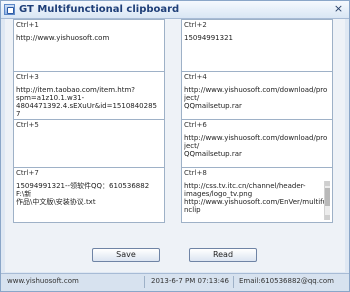  What do you see at coordinates (126, 255) in the screenshot?
I see `save-button: Save` at bounding box center [126, 255].